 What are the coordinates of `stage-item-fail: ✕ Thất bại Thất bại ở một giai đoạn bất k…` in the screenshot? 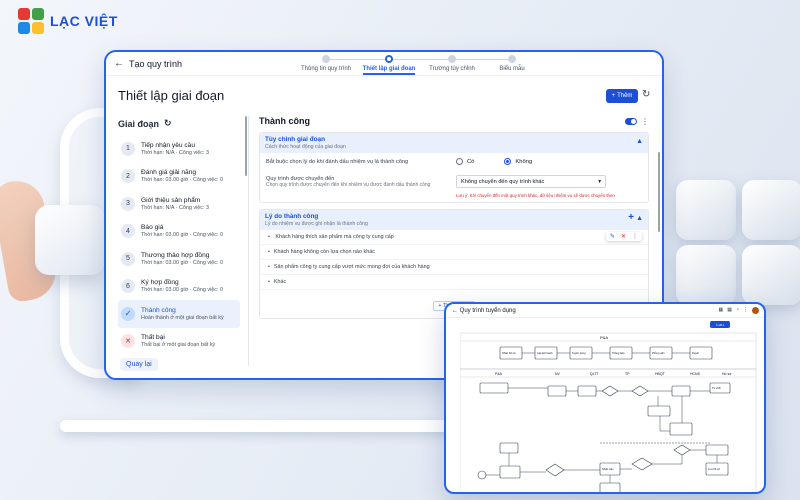 It's located at (179, 342).